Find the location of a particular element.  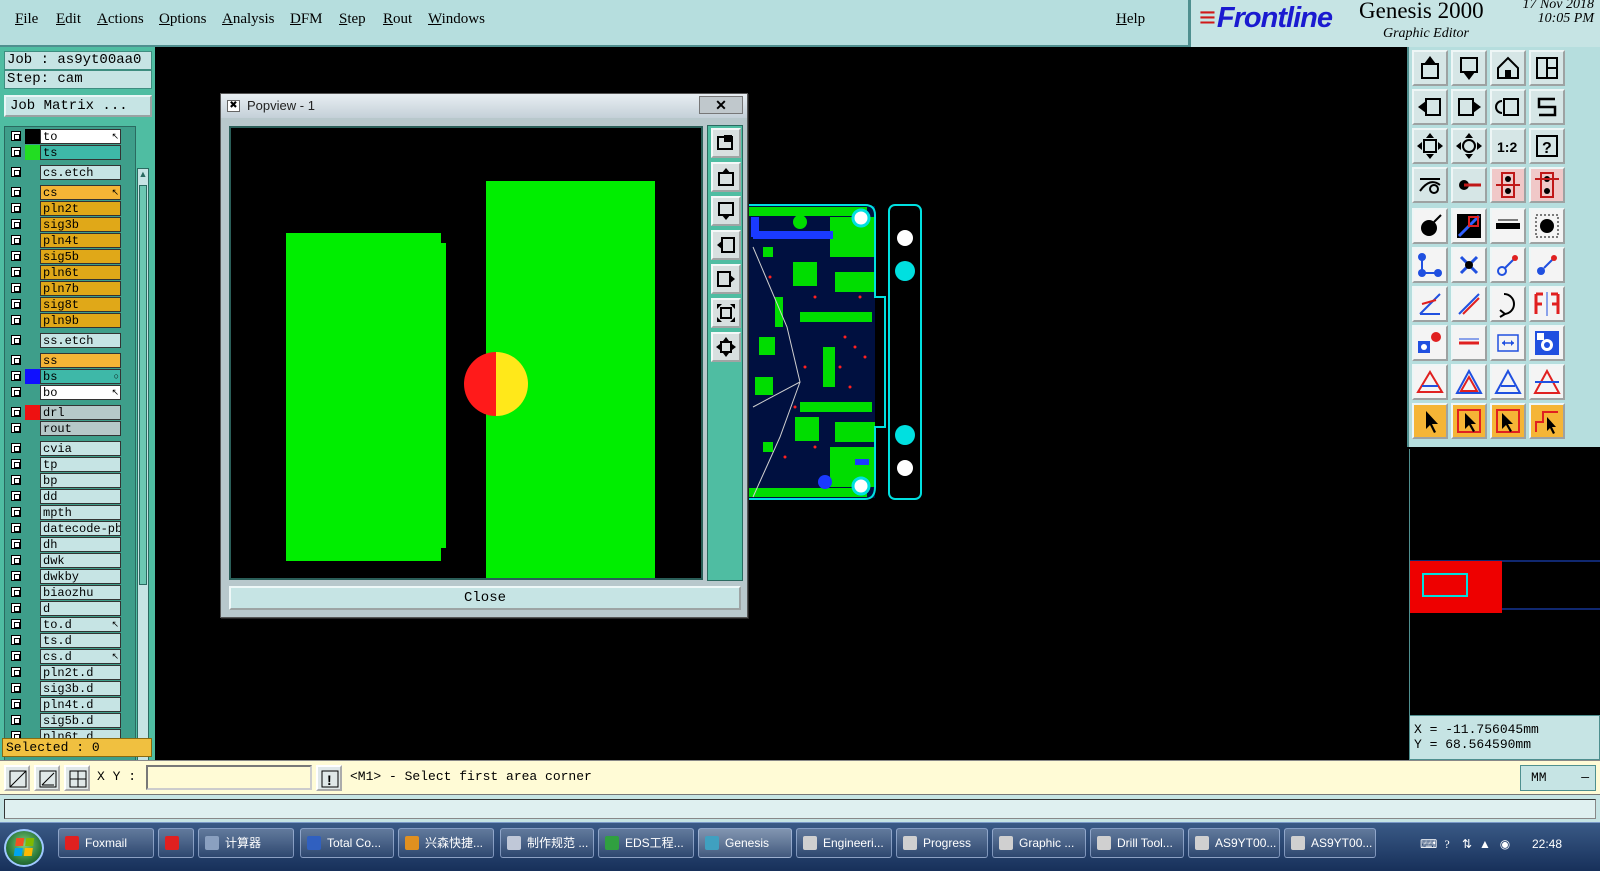

home-view-icon is located at coordinates (1508, 68).